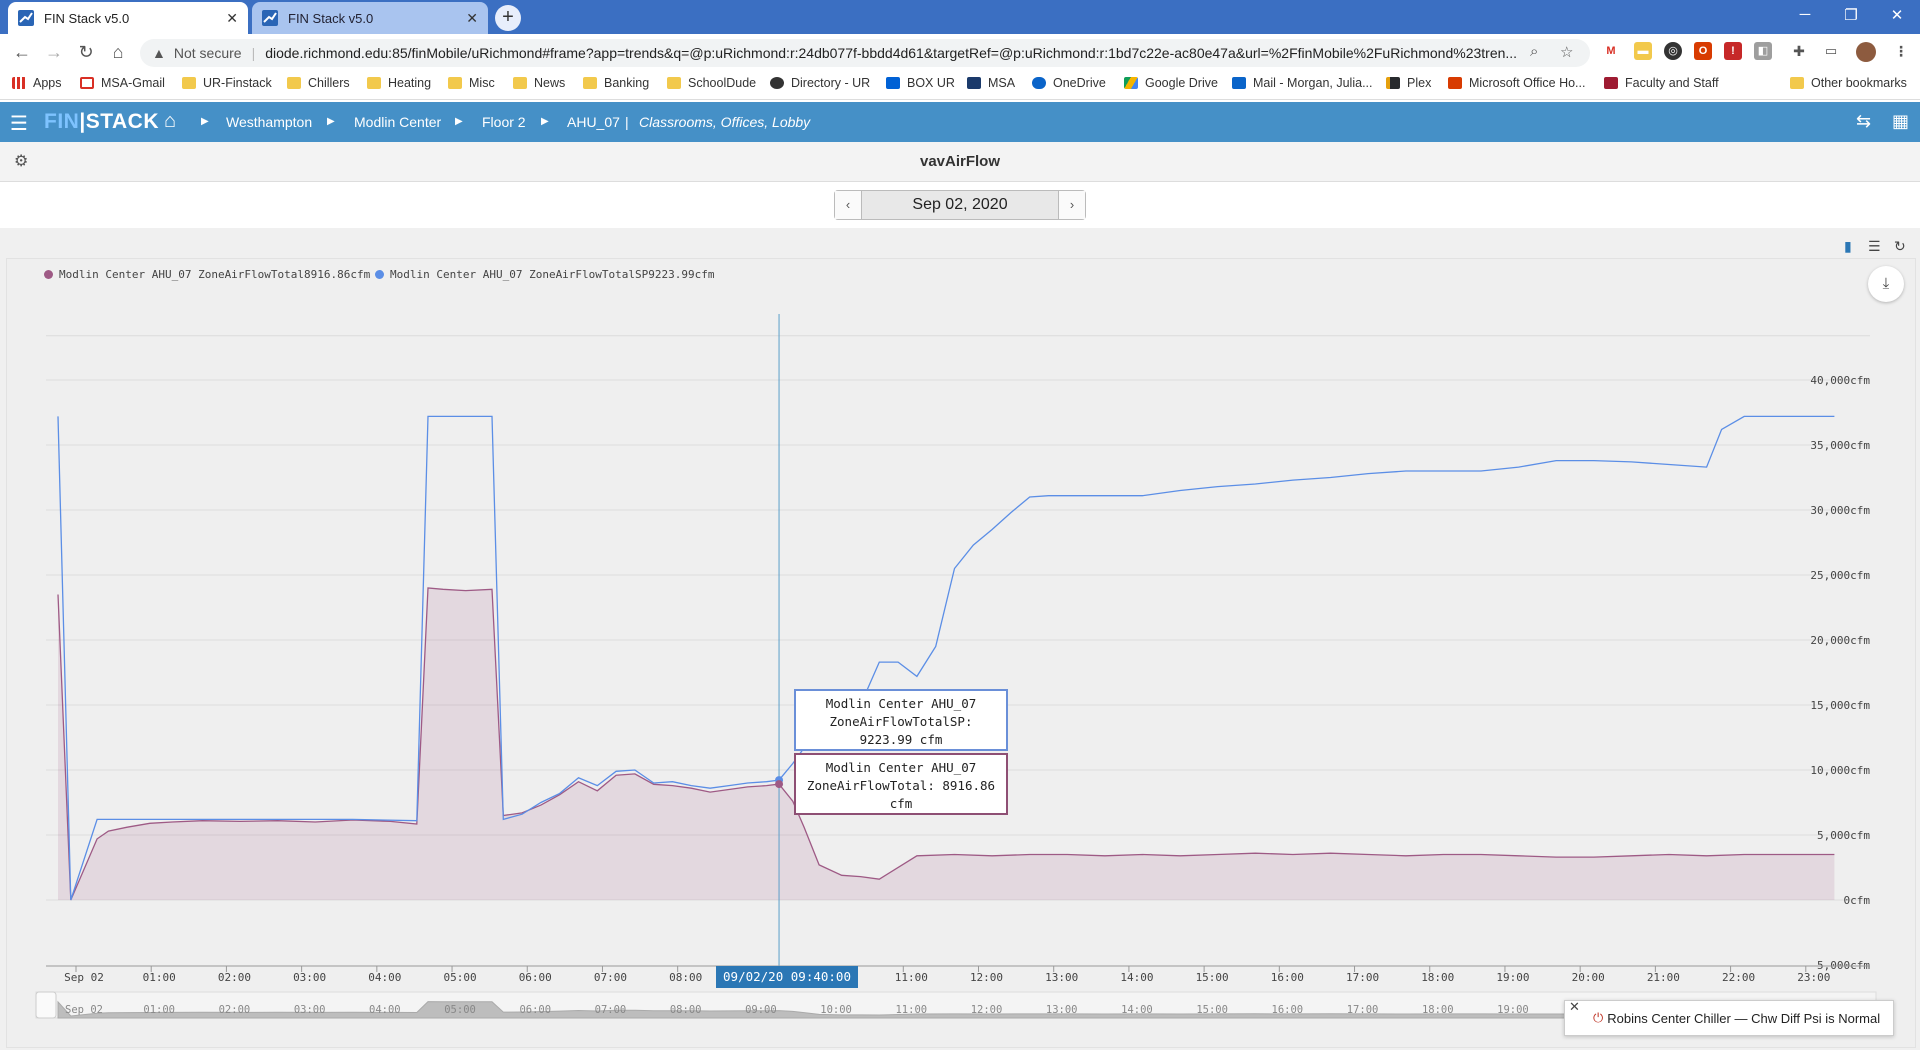 The image size is (1920, 1050). What do you see at coordinates (471, 83) in the screenshot?
I see `bookmark-misc: Misc` at bounding box center [471, 83].